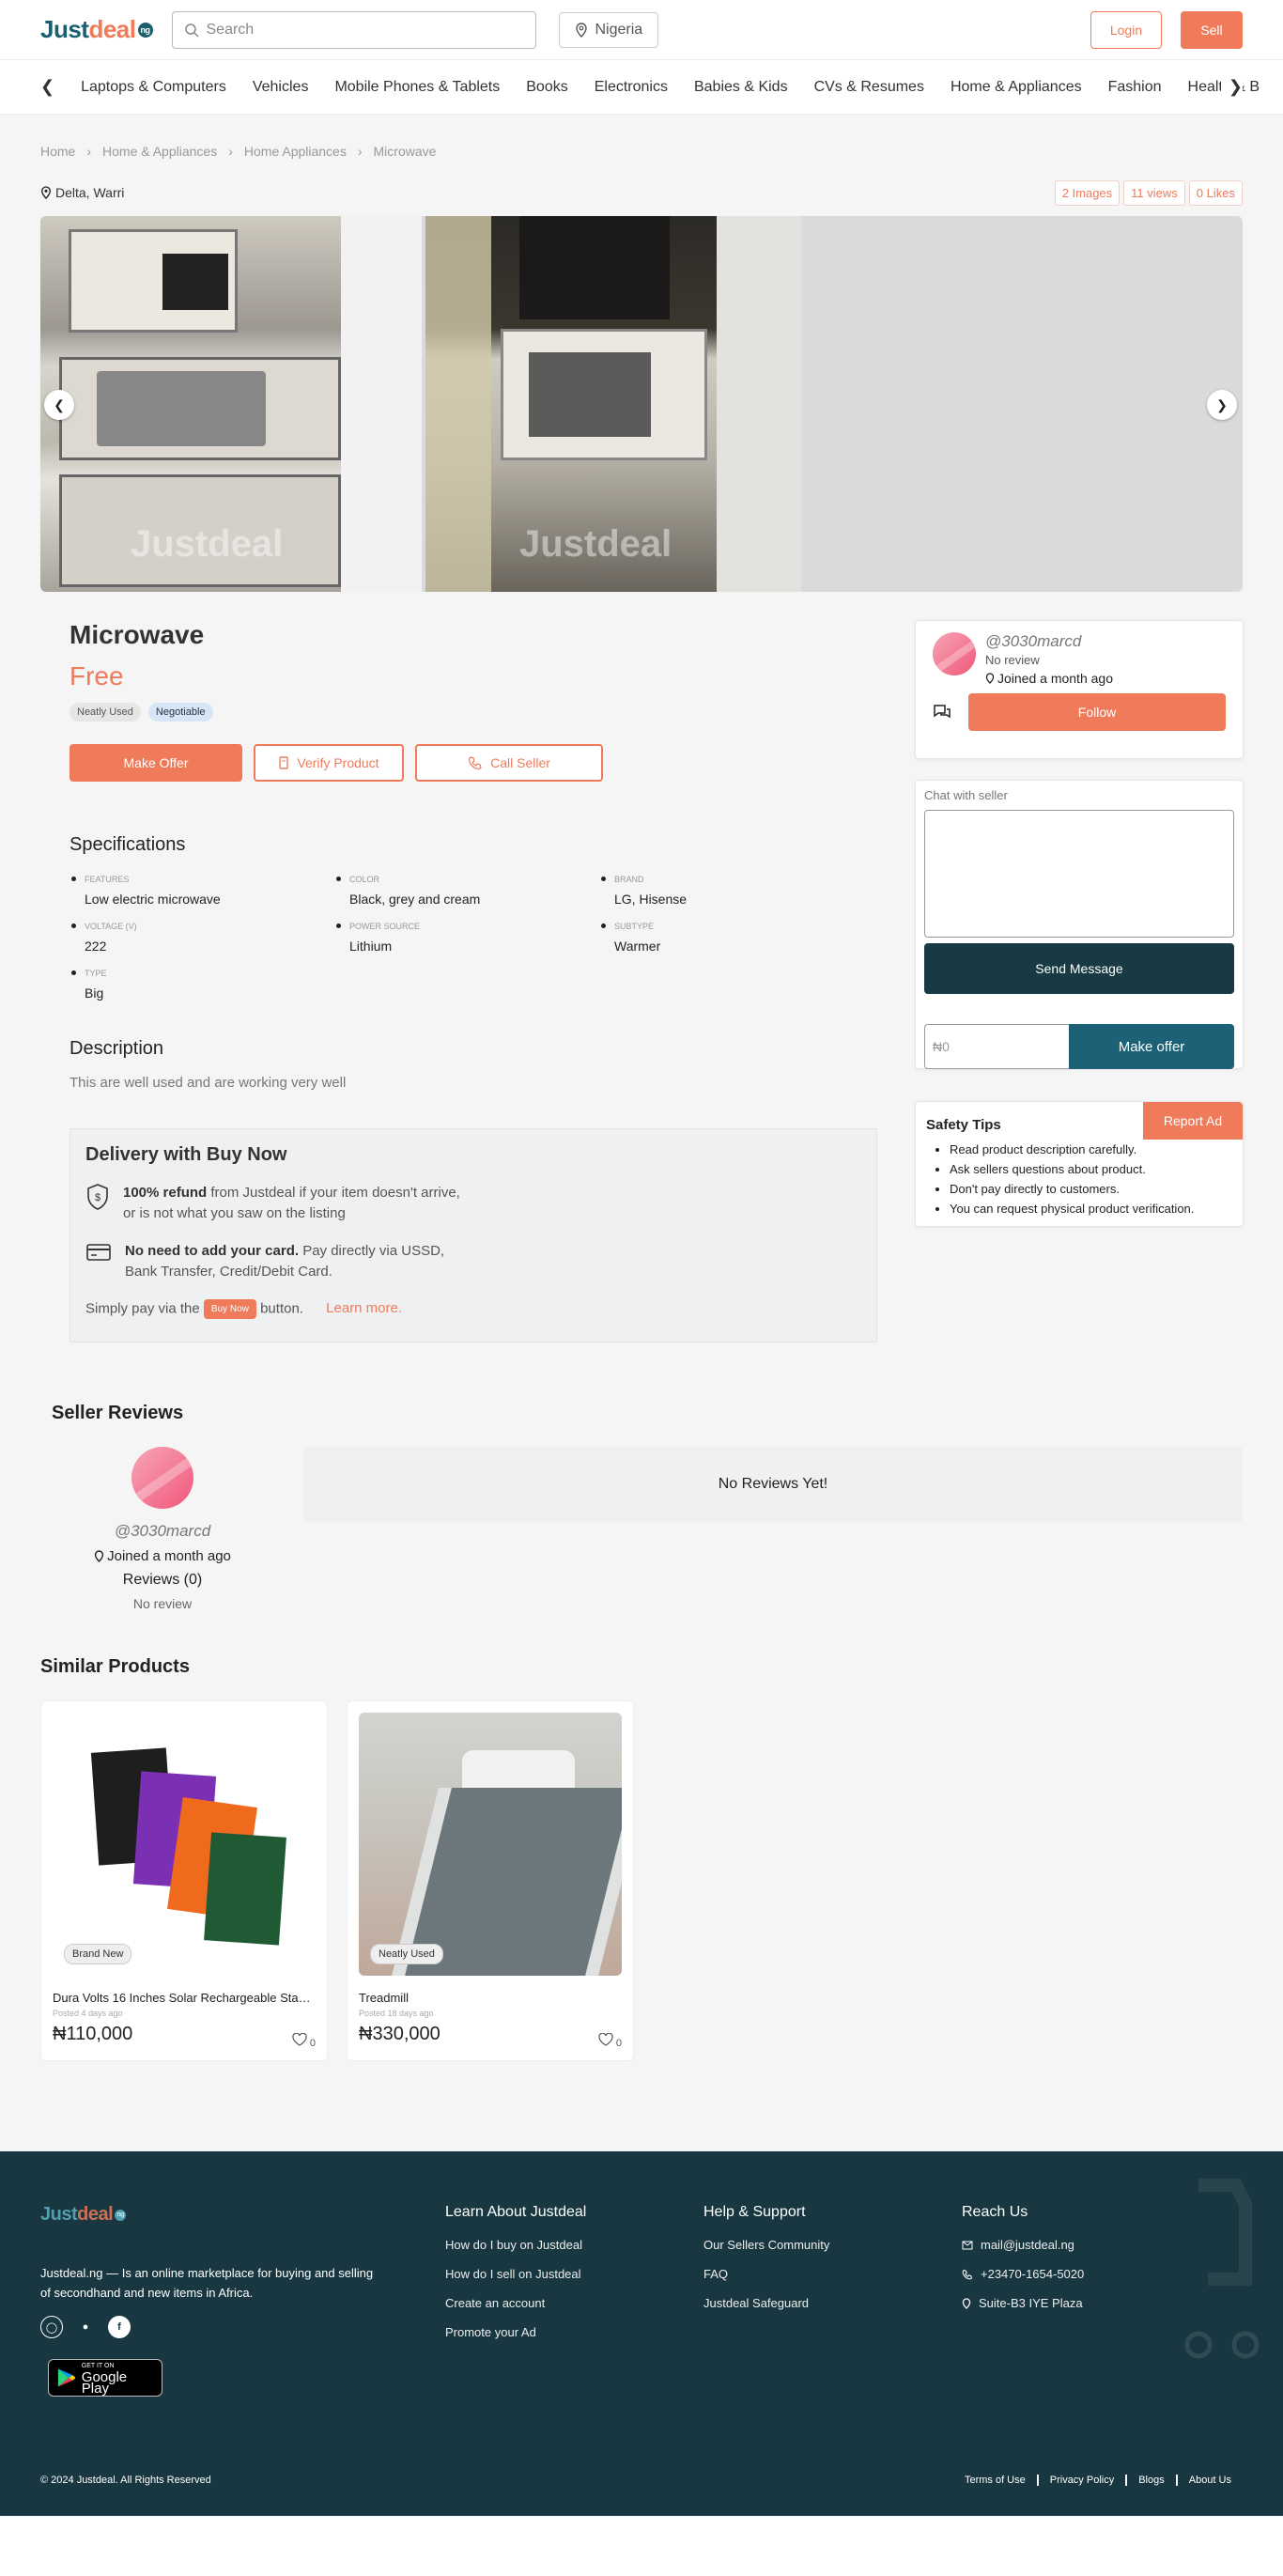  Describe the element at coordinates (1209, 2480) in the screenshot. I see `footer-bottom-link: About Us` at that location.